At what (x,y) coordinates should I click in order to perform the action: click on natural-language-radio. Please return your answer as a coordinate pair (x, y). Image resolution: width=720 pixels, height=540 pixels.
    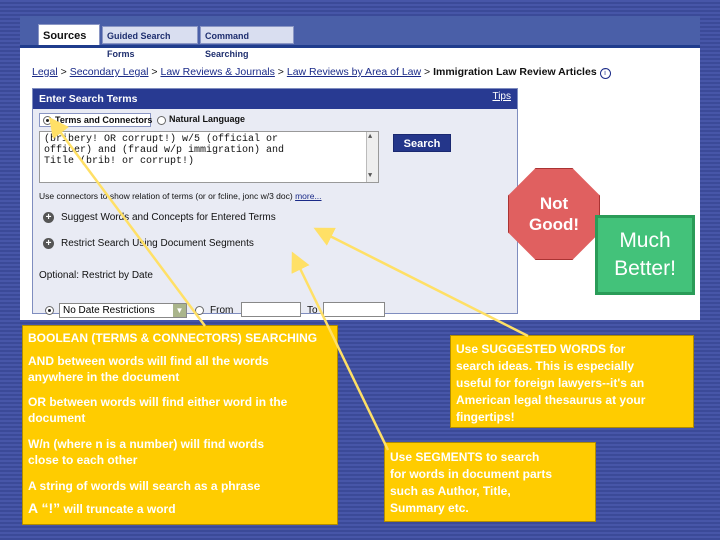
    Looking at the image, I should click on (161, 120).